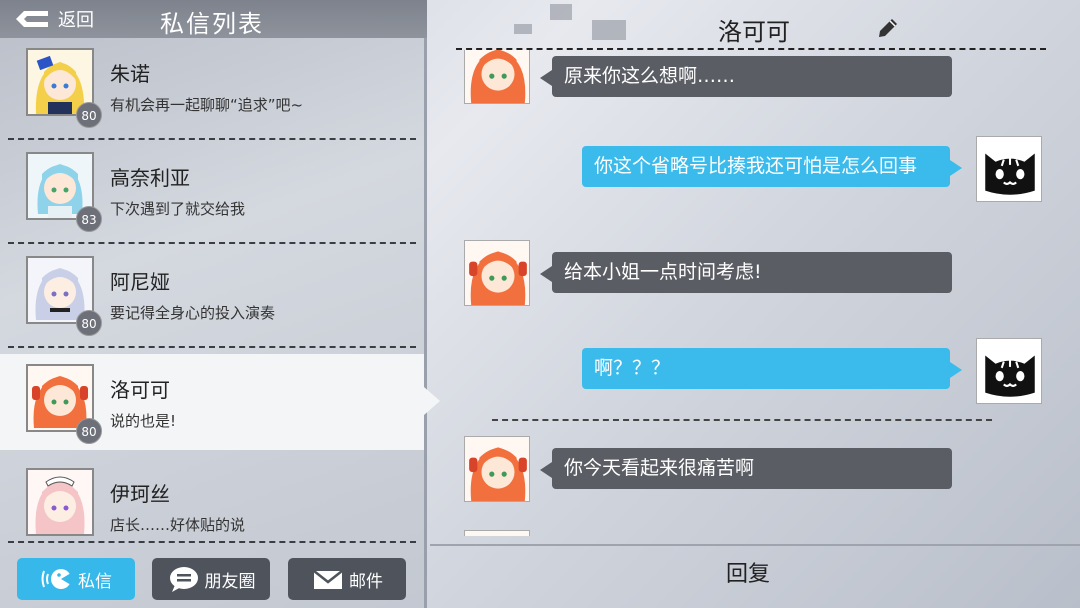  What do you see at coordinates (130, 74) in the screenshot?
I see `chat-name: 朱诺` at bounding box center [130, 74].